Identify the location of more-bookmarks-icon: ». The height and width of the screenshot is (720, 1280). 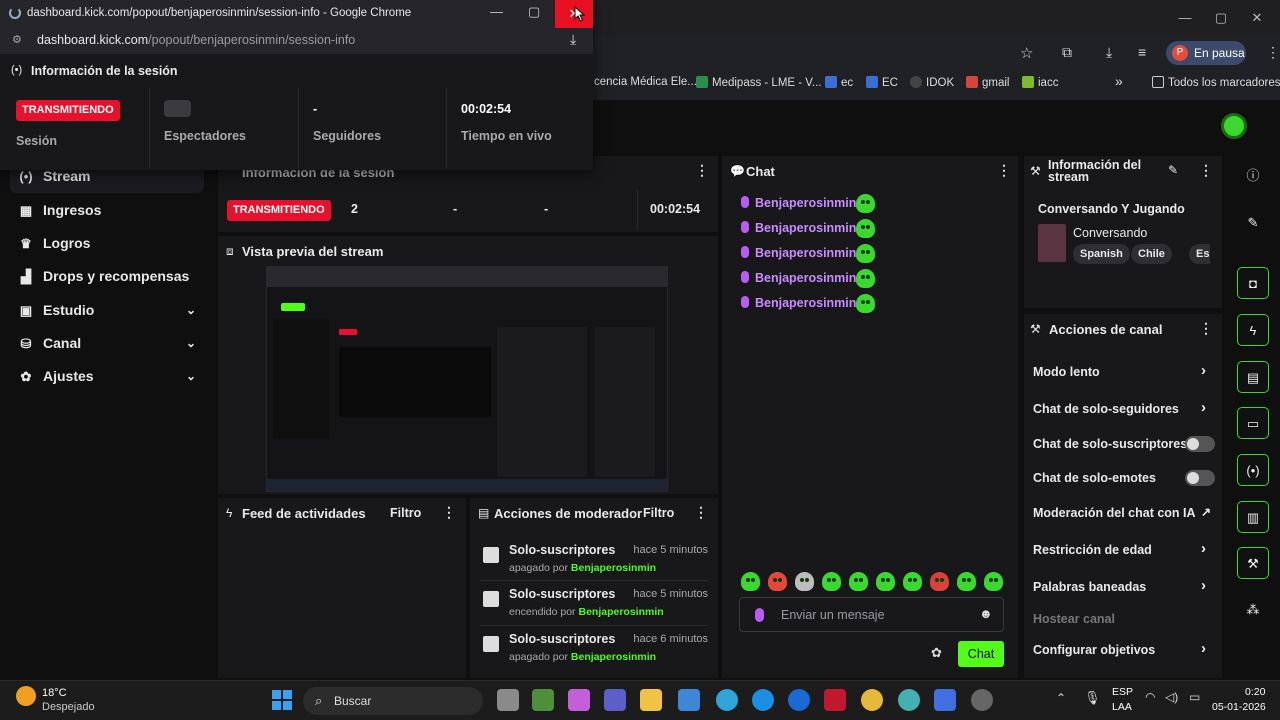
(1119, 81).